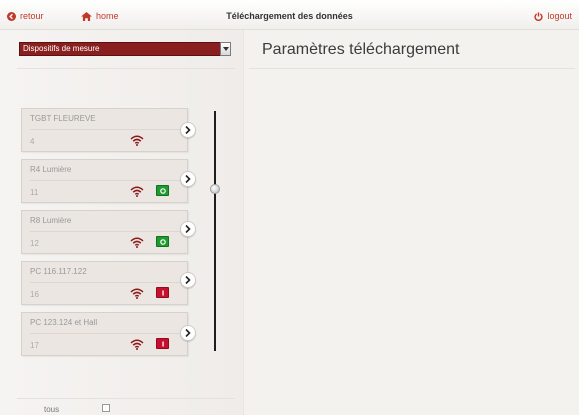  Describe the element at coordinates (125, 49) in the screenshot. I see `device-type-select: Dispositifs de mesure` at that location.